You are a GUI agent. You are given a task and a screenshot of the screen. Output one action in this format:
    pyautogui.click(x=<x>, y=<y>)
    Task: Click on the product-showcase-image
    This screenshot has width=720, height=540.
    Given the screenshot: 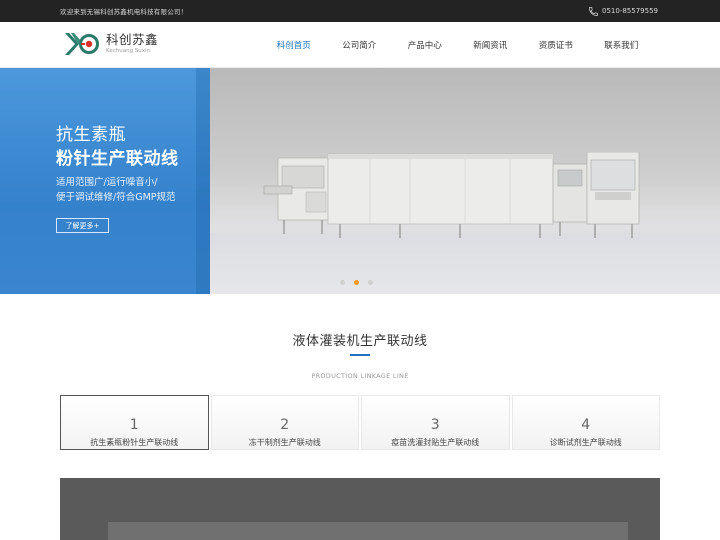 What is the action you would take?
    pyautogui.click(x=368, y=531)
    